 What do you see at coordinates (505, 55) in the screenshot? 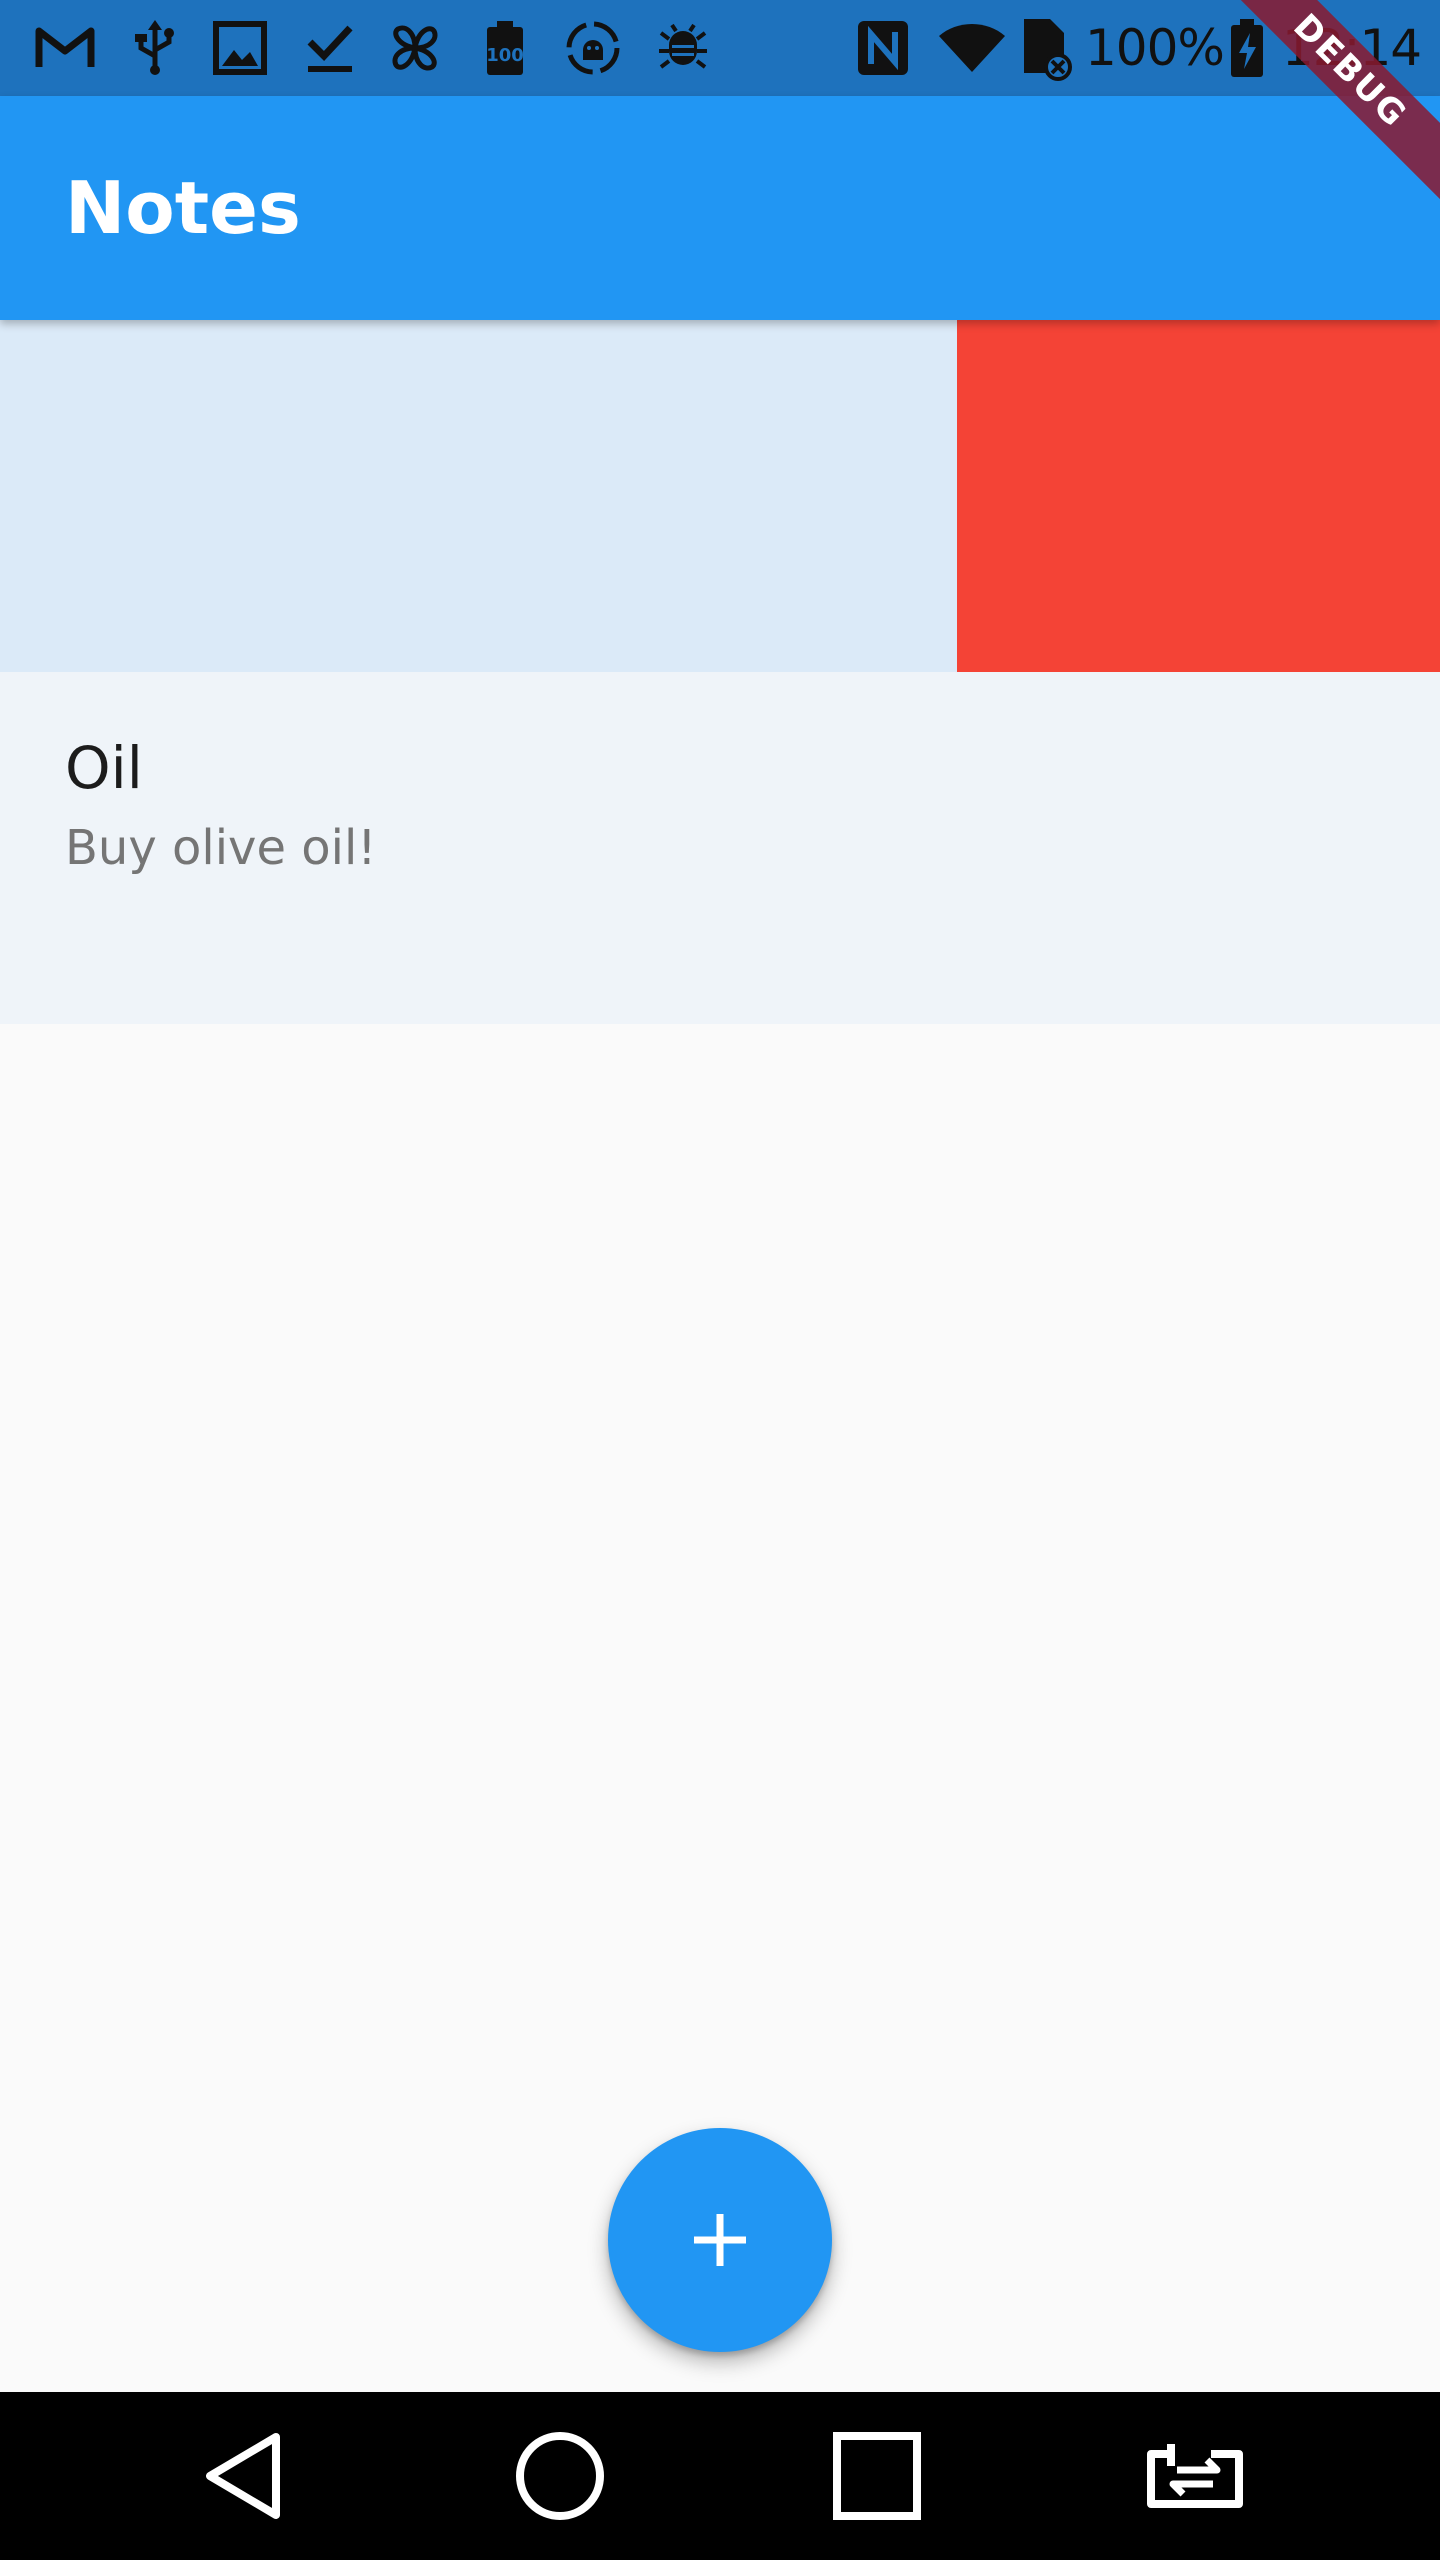
I see `svg-text: 100` at bounding box center [505, 55].